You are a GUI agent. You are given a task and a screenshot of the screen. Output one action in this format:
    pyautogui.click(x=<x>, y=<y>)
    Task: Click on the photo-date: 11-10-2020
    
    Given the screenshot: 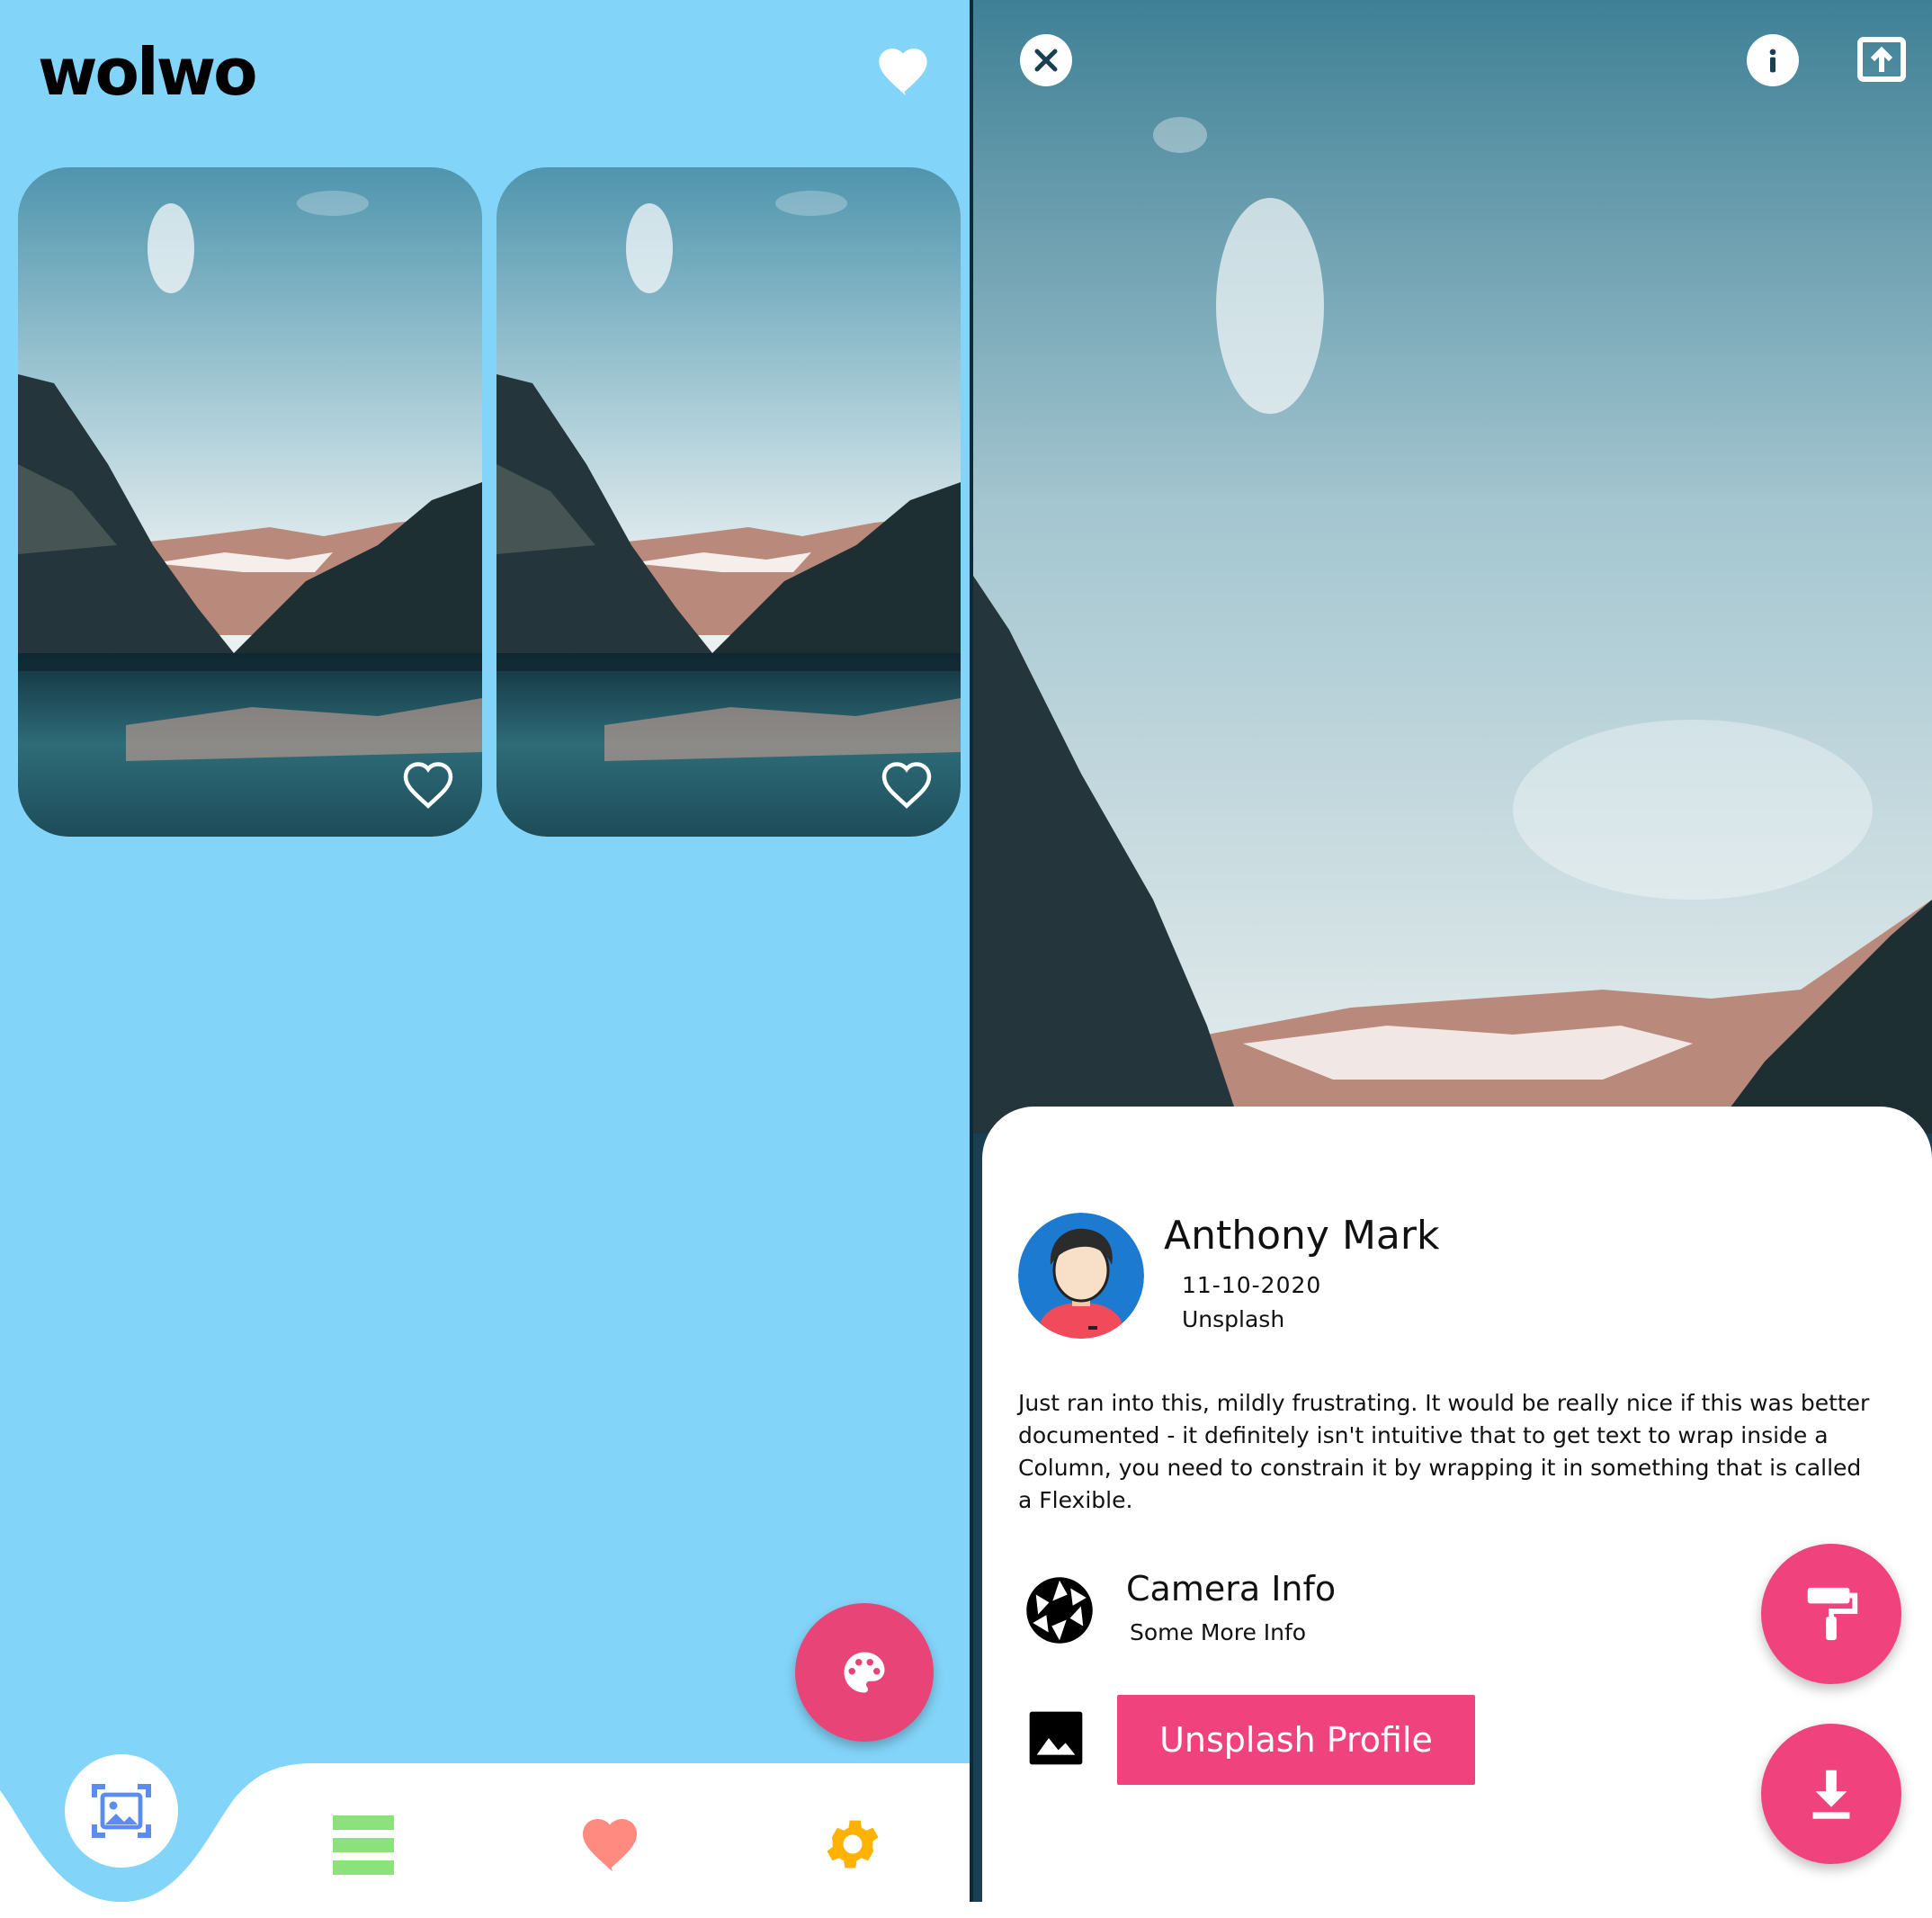 What is the action you would take?
    pyautogui.click(x=1252, y=1285)
    